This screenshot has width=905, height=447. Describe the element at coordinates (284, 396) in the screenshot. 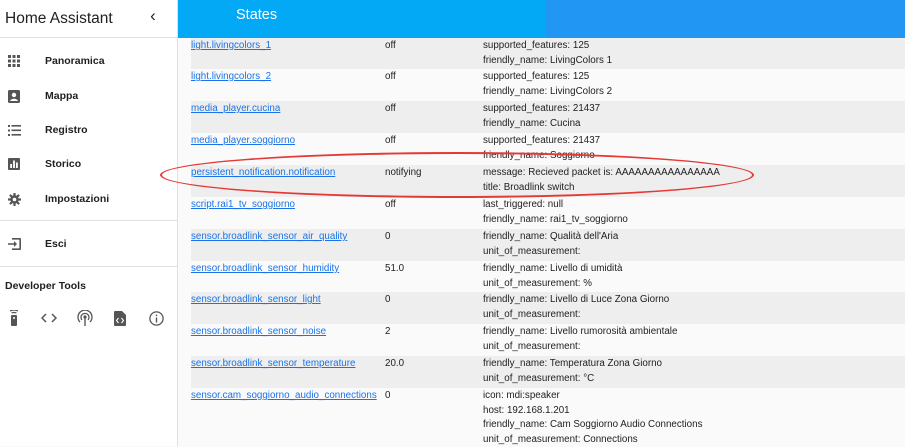

I see `entity-link: sensor.cam_soggiorno_audio_connections` at that location.